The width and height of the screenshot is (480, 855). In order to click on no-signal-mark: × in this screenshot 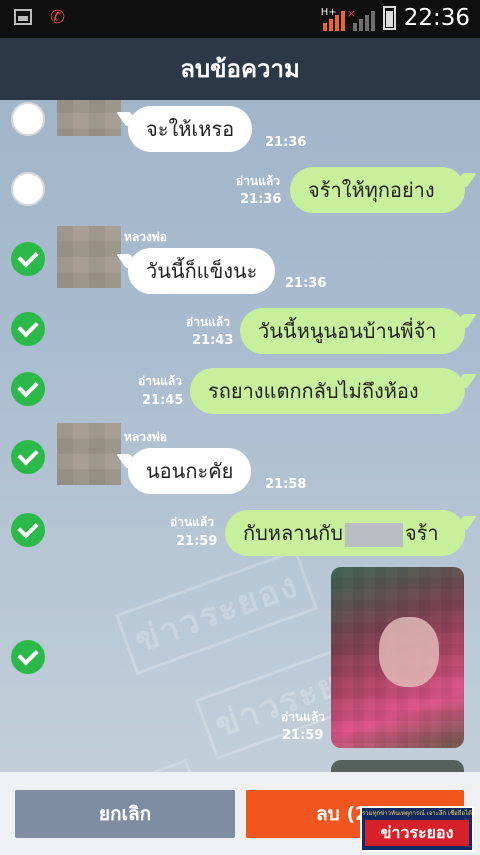, I will do `click(351, 13)`.